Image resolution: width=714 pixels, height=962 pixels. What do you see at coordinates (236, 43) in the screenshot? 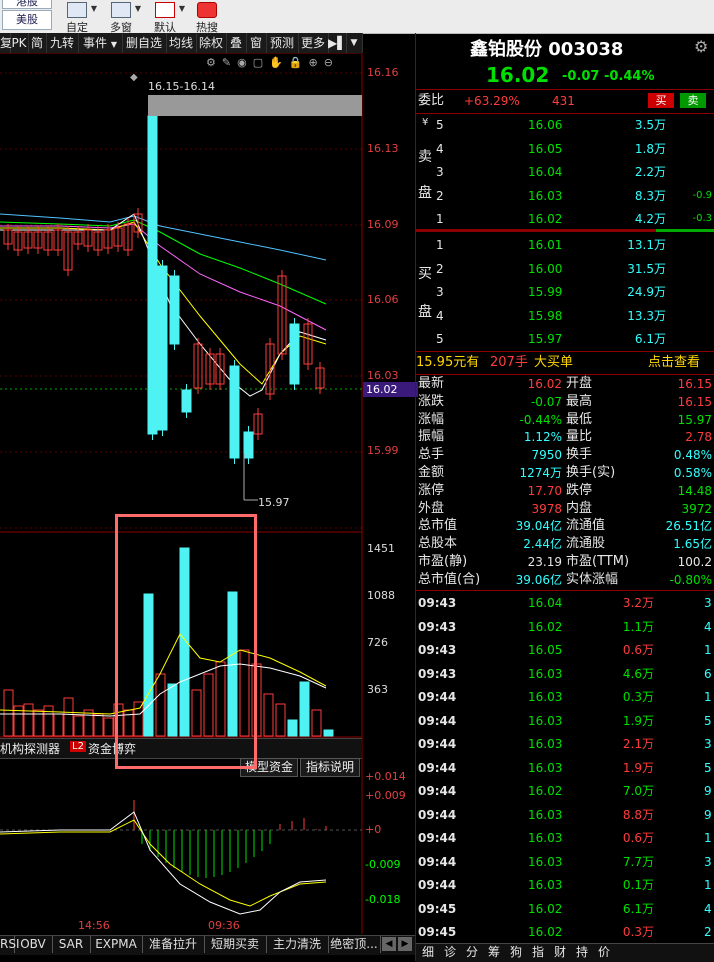
I see `tool-overlay: 叠` at bounding box center [236, 43].